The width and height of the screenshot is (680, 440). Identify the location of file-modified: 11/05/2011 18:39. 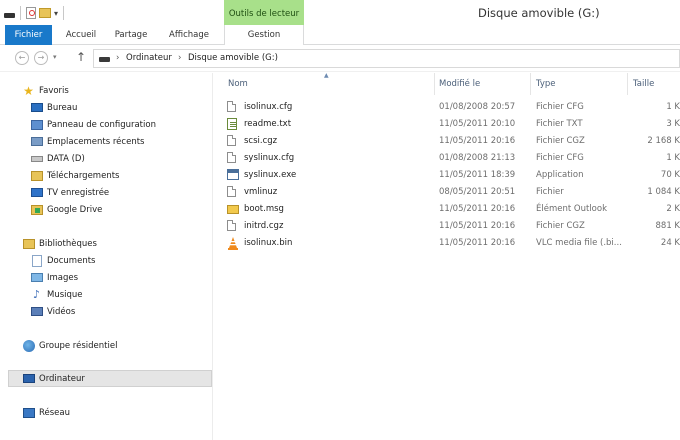
(477, 175).